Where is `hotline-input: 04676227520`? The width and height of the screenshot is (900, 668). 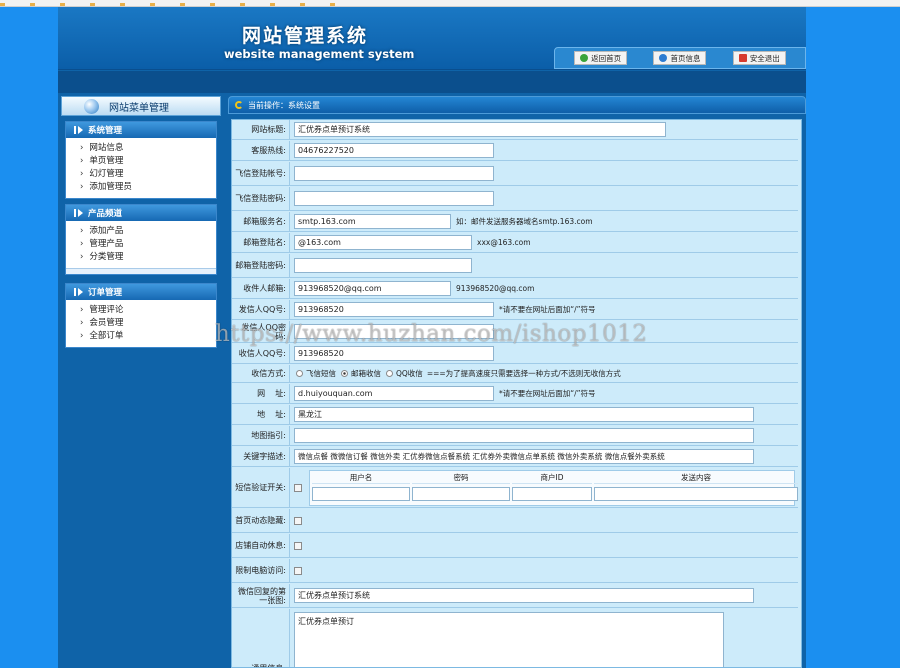 hotline-input: 04676227520 is located at coordinates (394, 150).